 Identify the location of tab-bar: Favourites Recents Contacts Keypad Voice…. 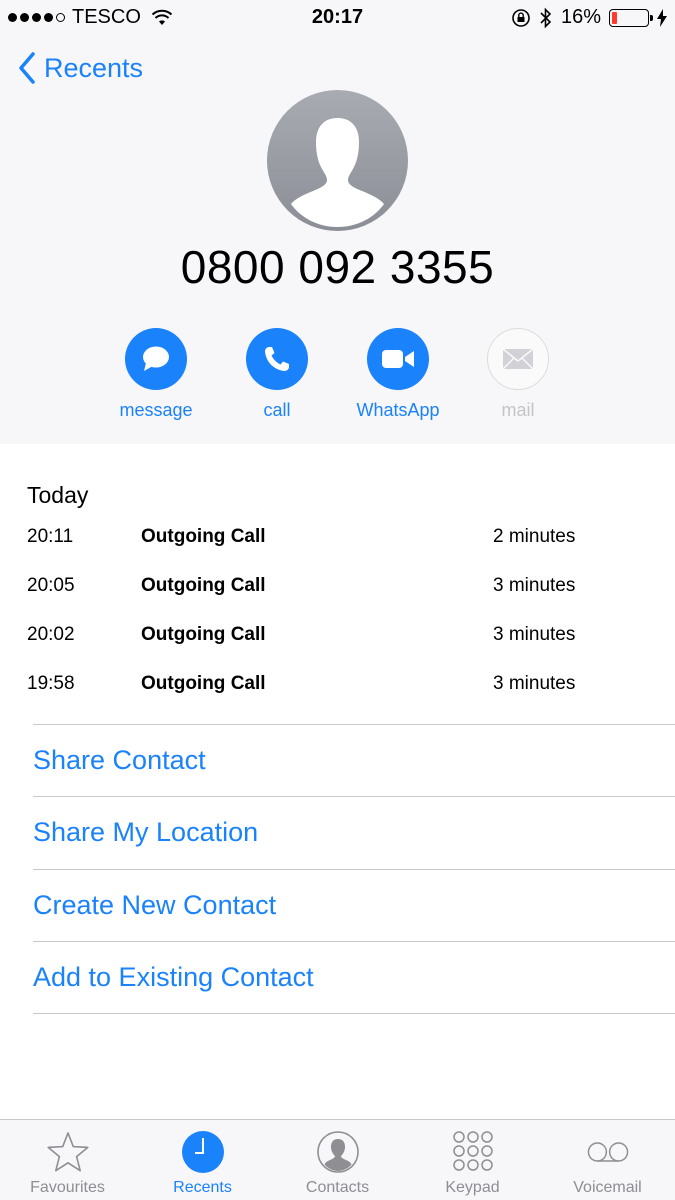
(337, 1159).